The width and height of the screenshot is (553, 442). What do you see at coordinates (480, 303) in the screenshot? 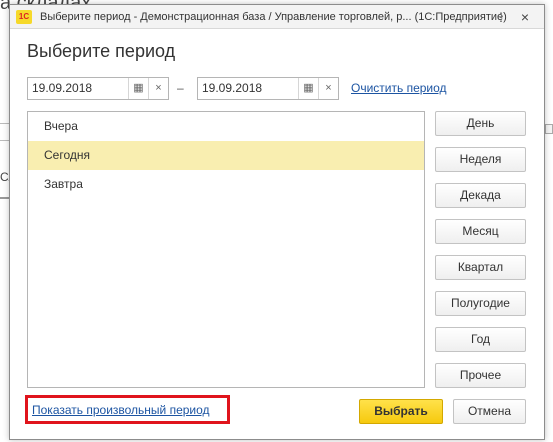
I see `half-year-button: Полугодие` at bounding box center [480, 303].